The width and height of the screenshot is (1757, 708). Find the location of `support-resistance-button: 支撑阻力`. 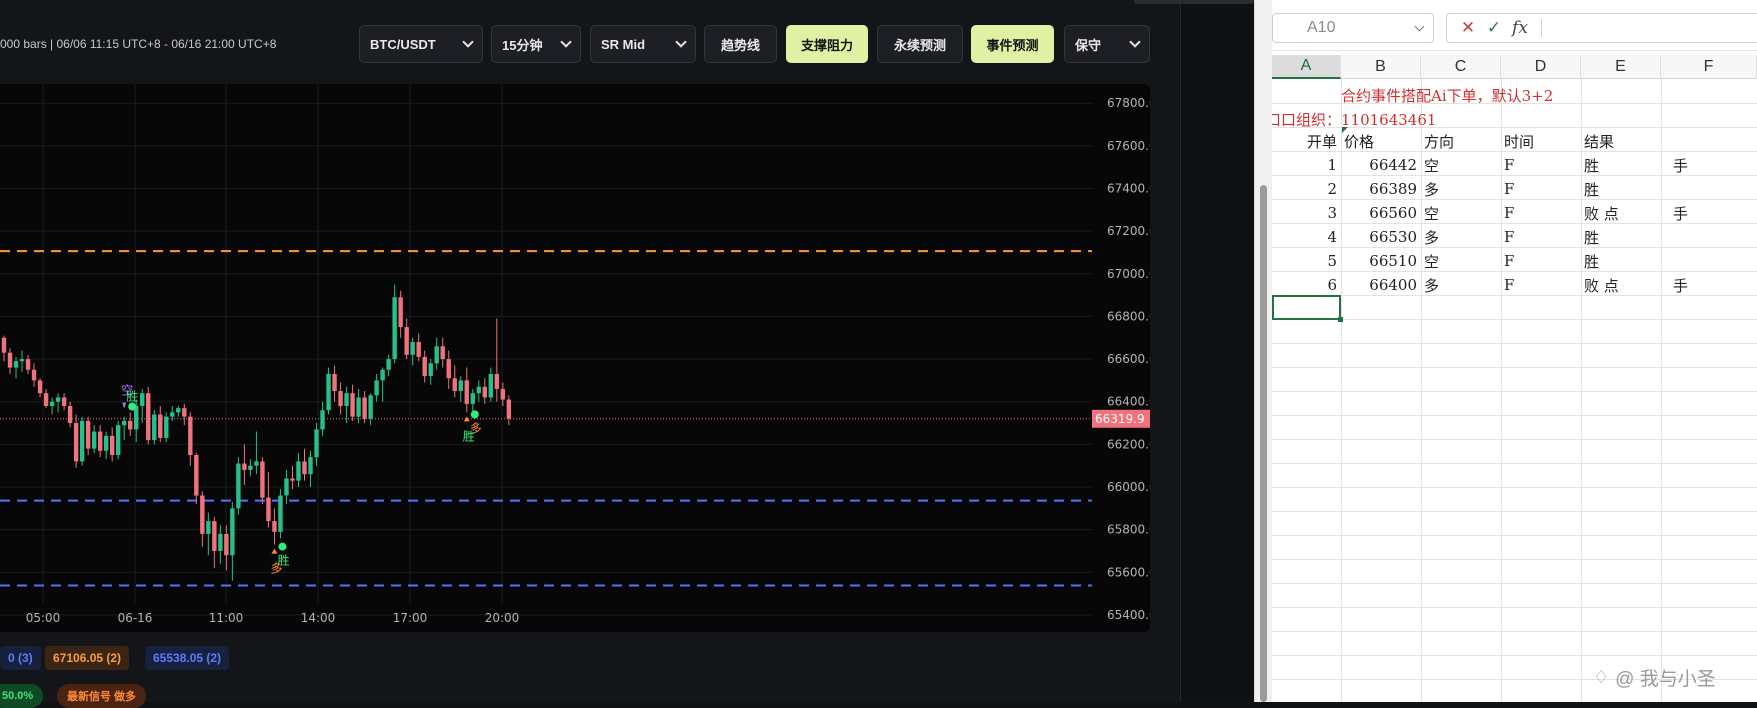

support-resistance-button: 支撑阻力 is located at coordinates (827, 44).